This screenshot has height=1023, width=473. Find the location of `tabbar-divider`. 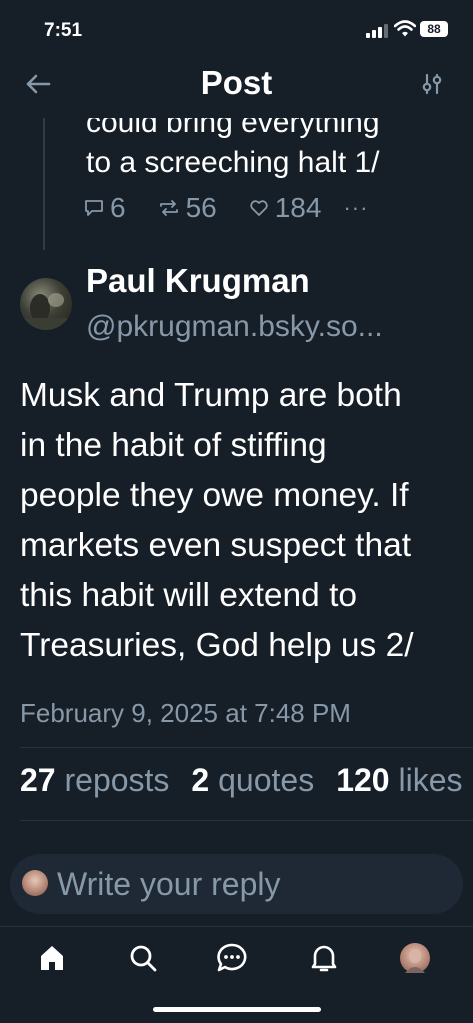

tabbar-divider is located at coordinates (236, 926).